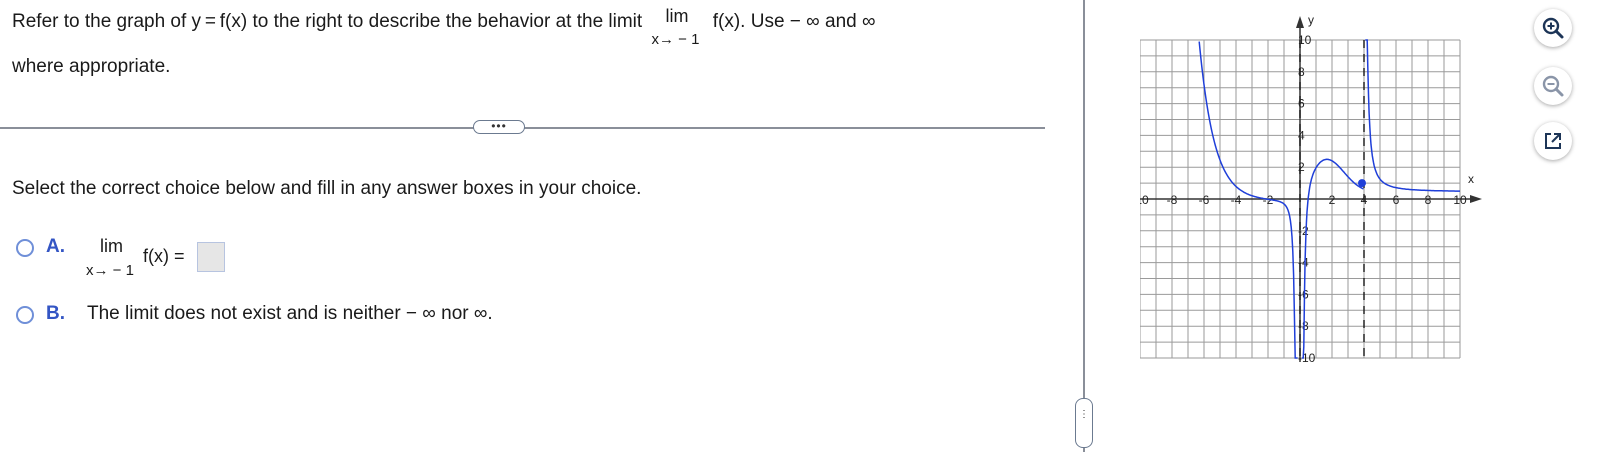  I want to click on zoom-in-button, so click(1553, 28).